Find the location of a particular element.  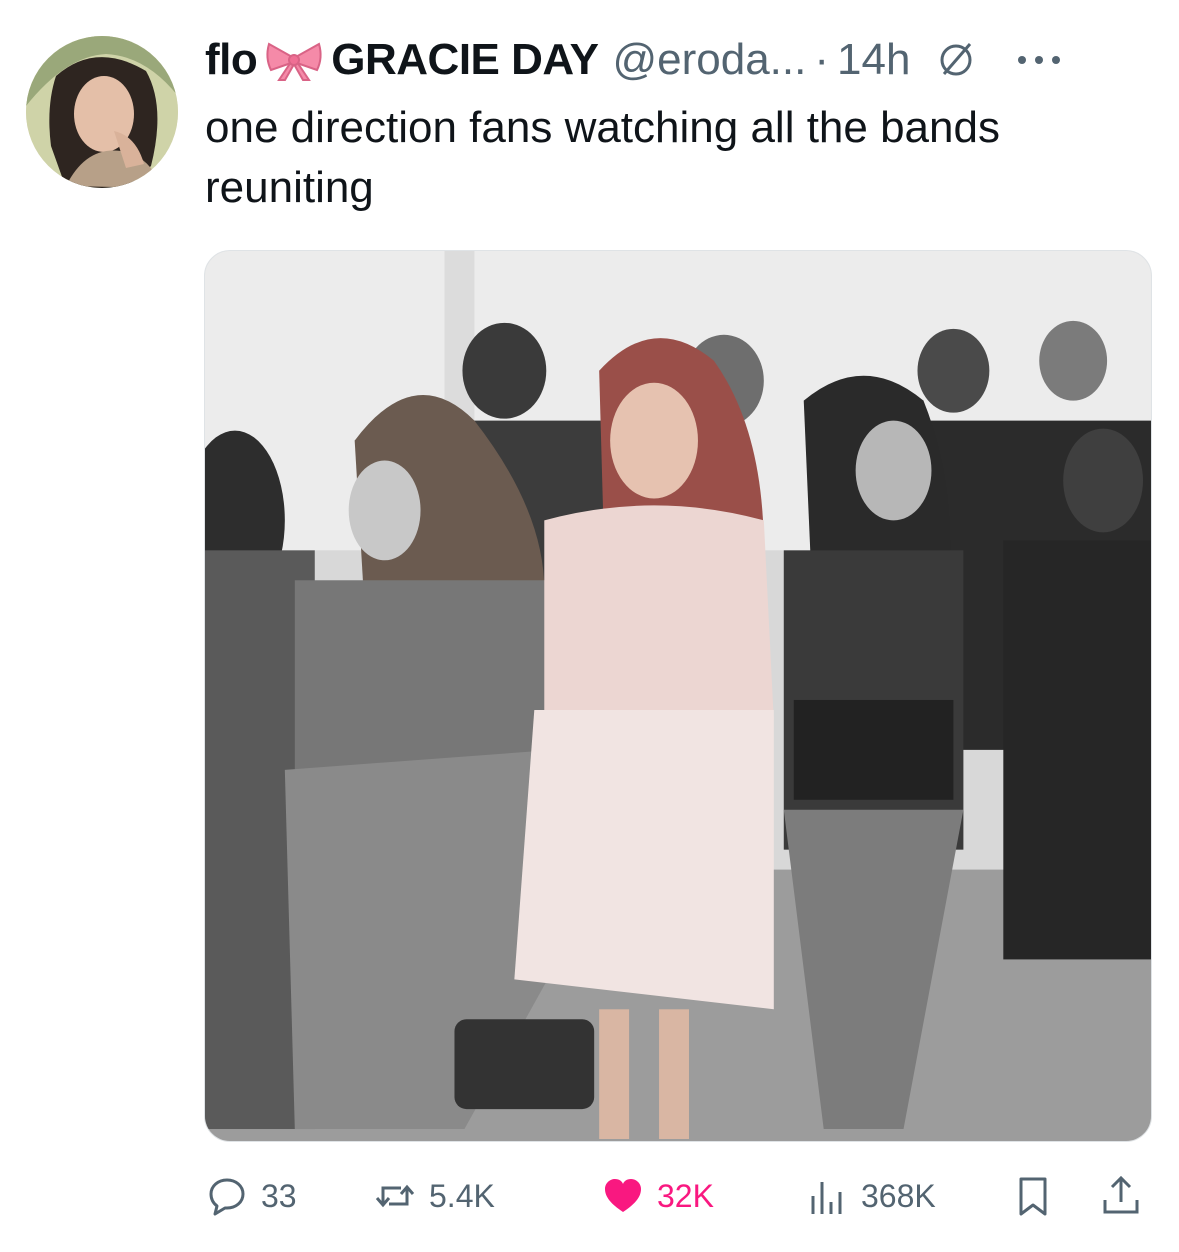

action-bar: 33 5.4K 32K 368K is located at coordinates (678, 1196).